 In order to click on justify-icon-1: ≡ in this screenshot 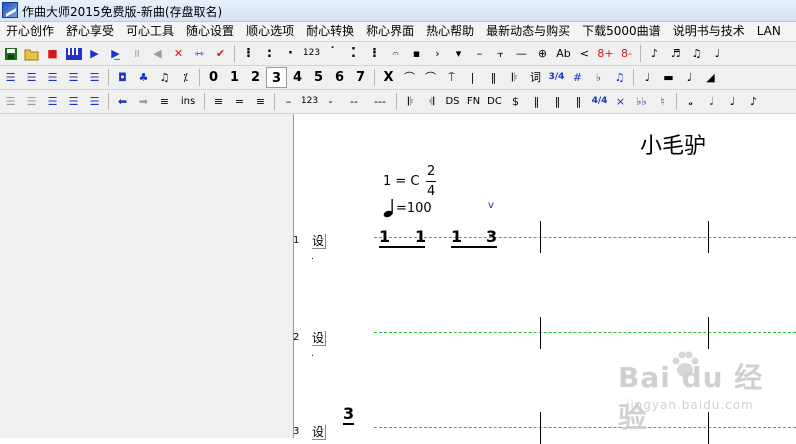, I will do `click(218, 101)`.